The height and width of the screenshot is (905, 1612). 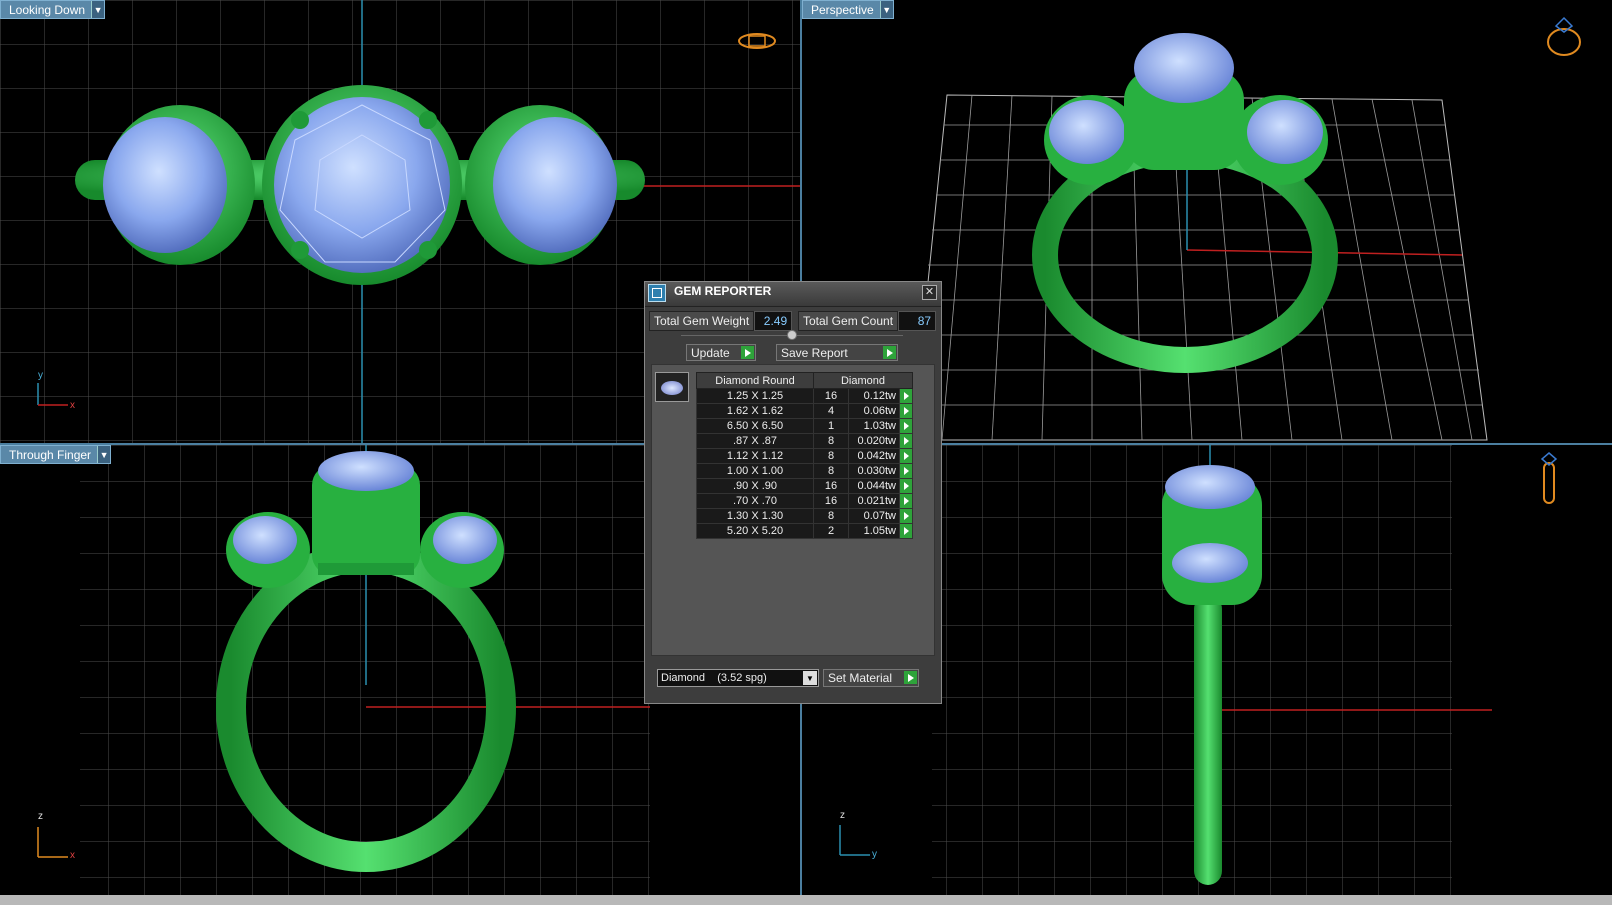 What do you see at coordinates (702, 321) in the screenshot?
I see `total-gem-weight-label: Total Gem Weight` at bounding box center [702, 321].